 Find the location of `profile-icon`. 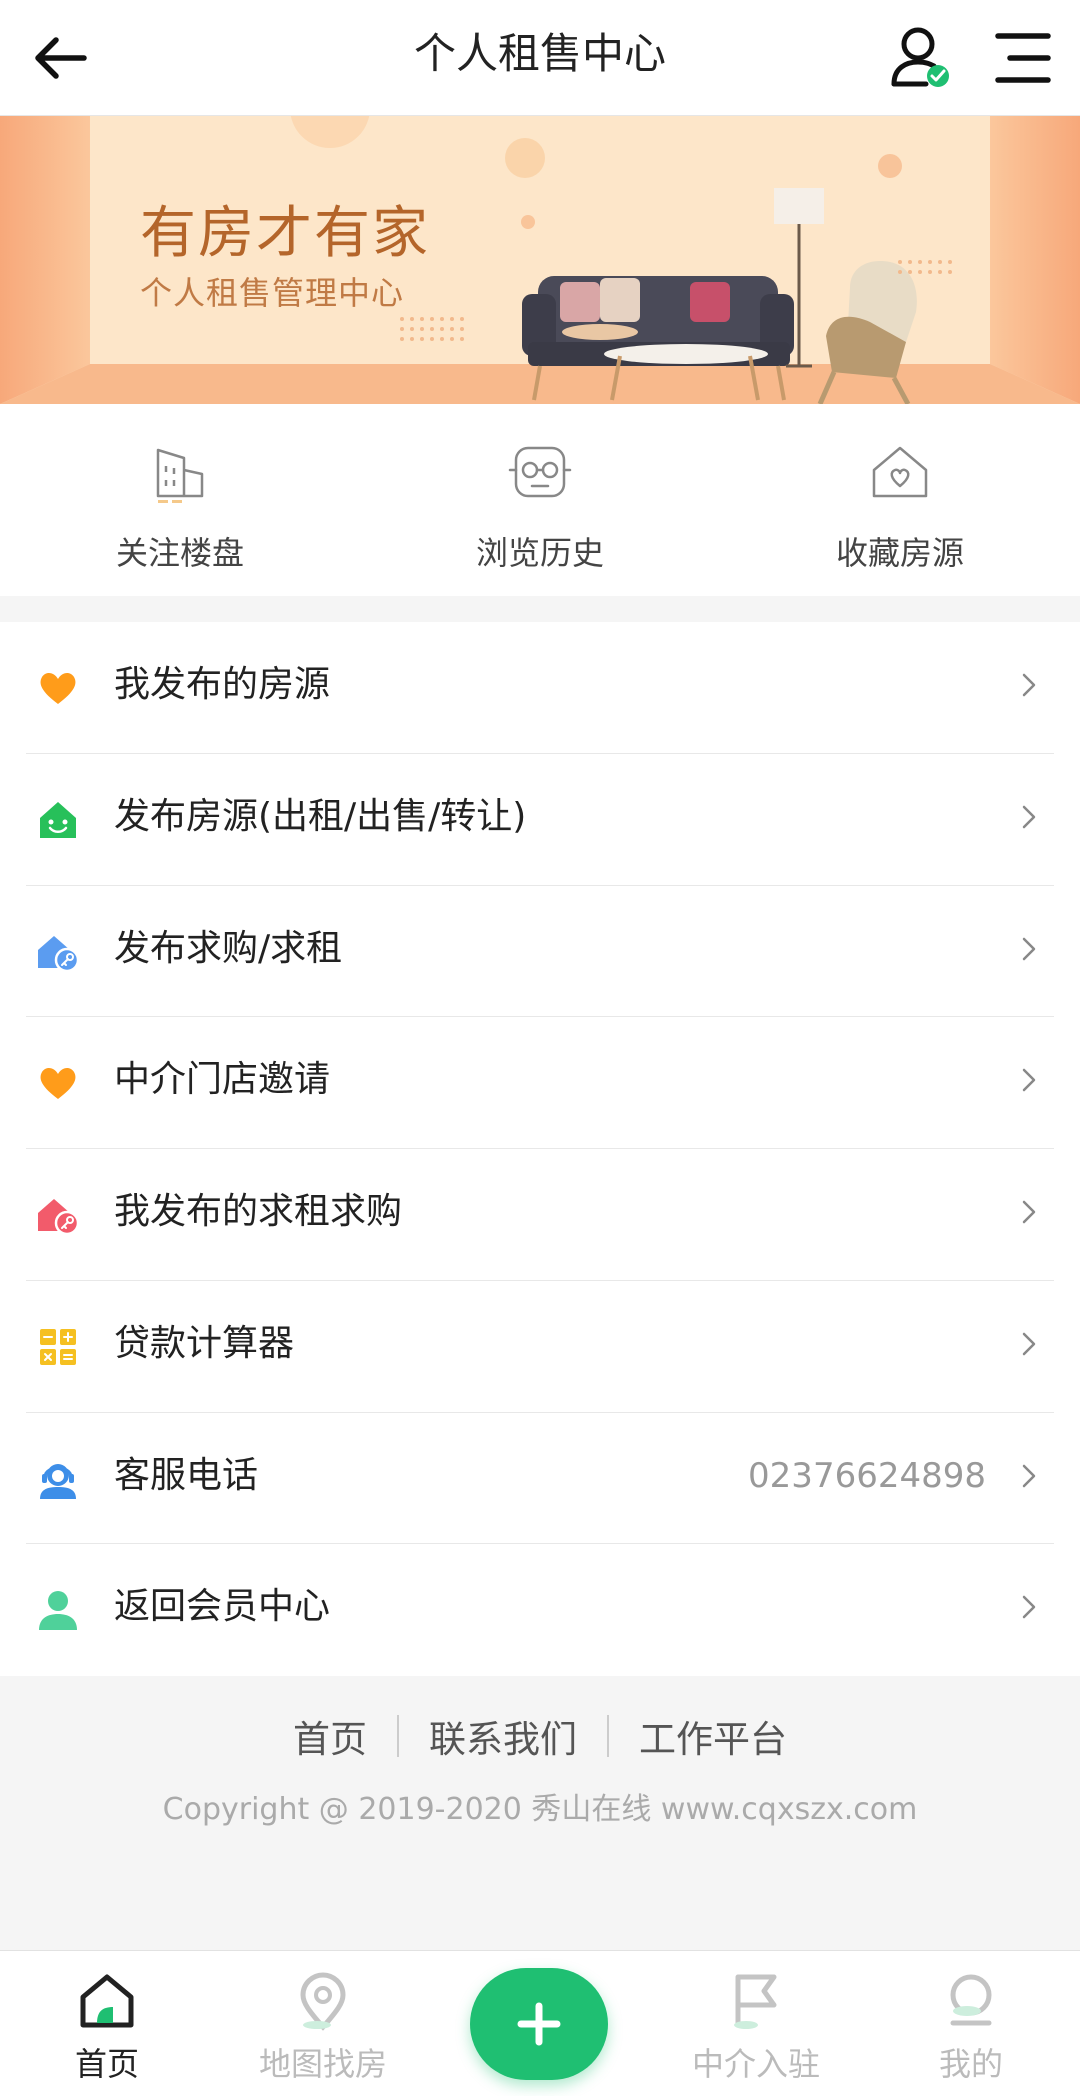

profile-icon is located at coordinates (971, 2000).